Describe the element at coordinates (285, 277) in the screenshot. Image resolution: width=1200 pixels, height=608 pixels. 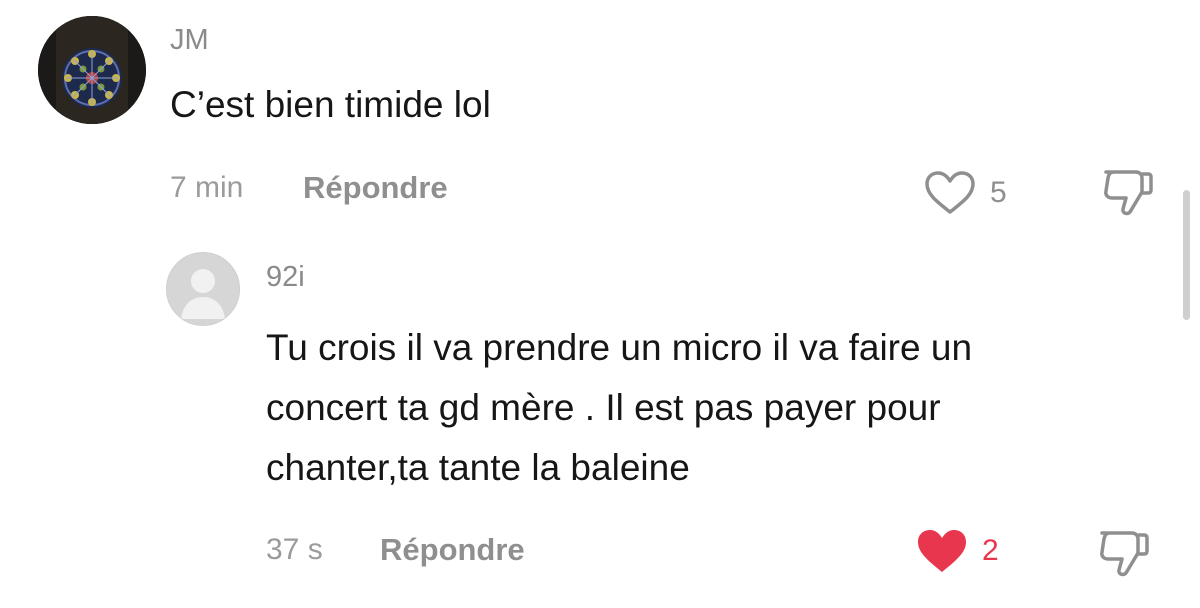
I see `username: 92i` at that location.